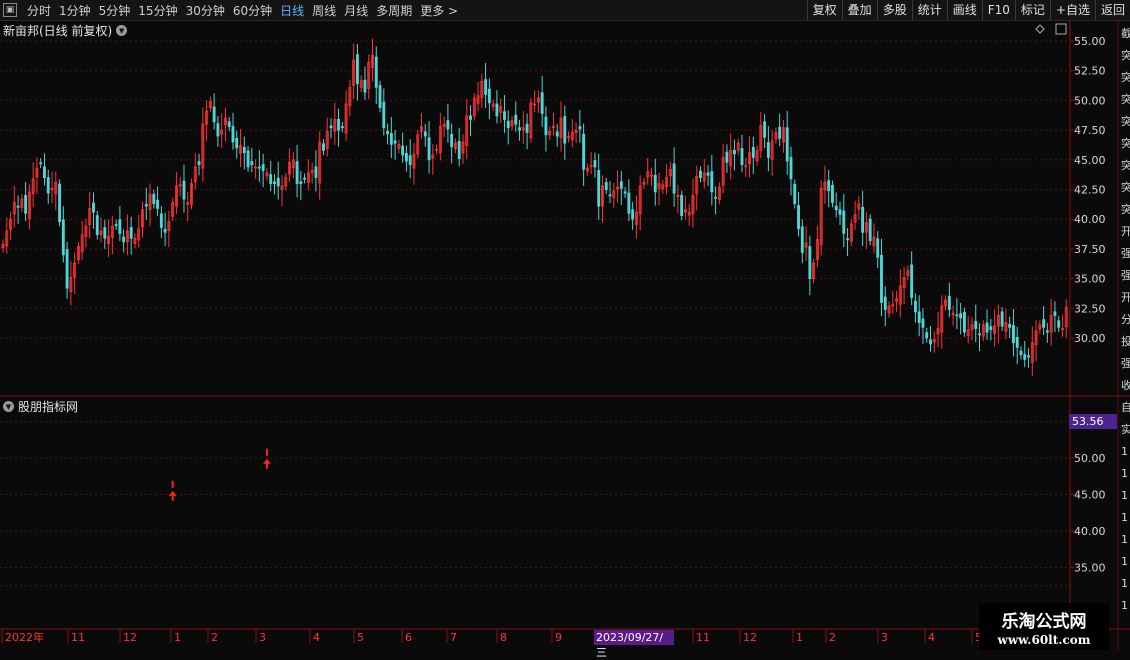 Image resolution: width=1130 pixels, height=660 pixels. I want to click on toolbar-button: 复权, so click(824, 10).